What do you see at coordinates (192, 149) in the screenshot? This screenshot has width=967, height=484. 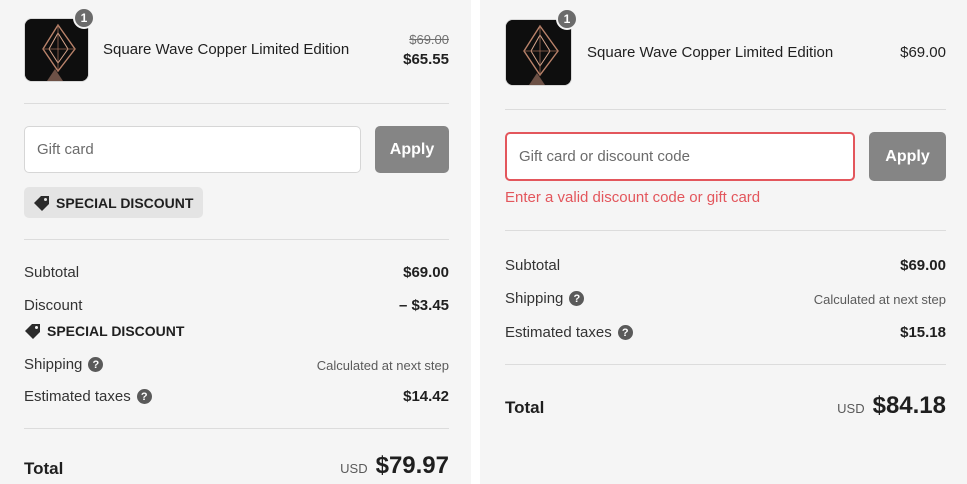 I see `gift-card-input: Gift card` at bounding box center [192, 149].